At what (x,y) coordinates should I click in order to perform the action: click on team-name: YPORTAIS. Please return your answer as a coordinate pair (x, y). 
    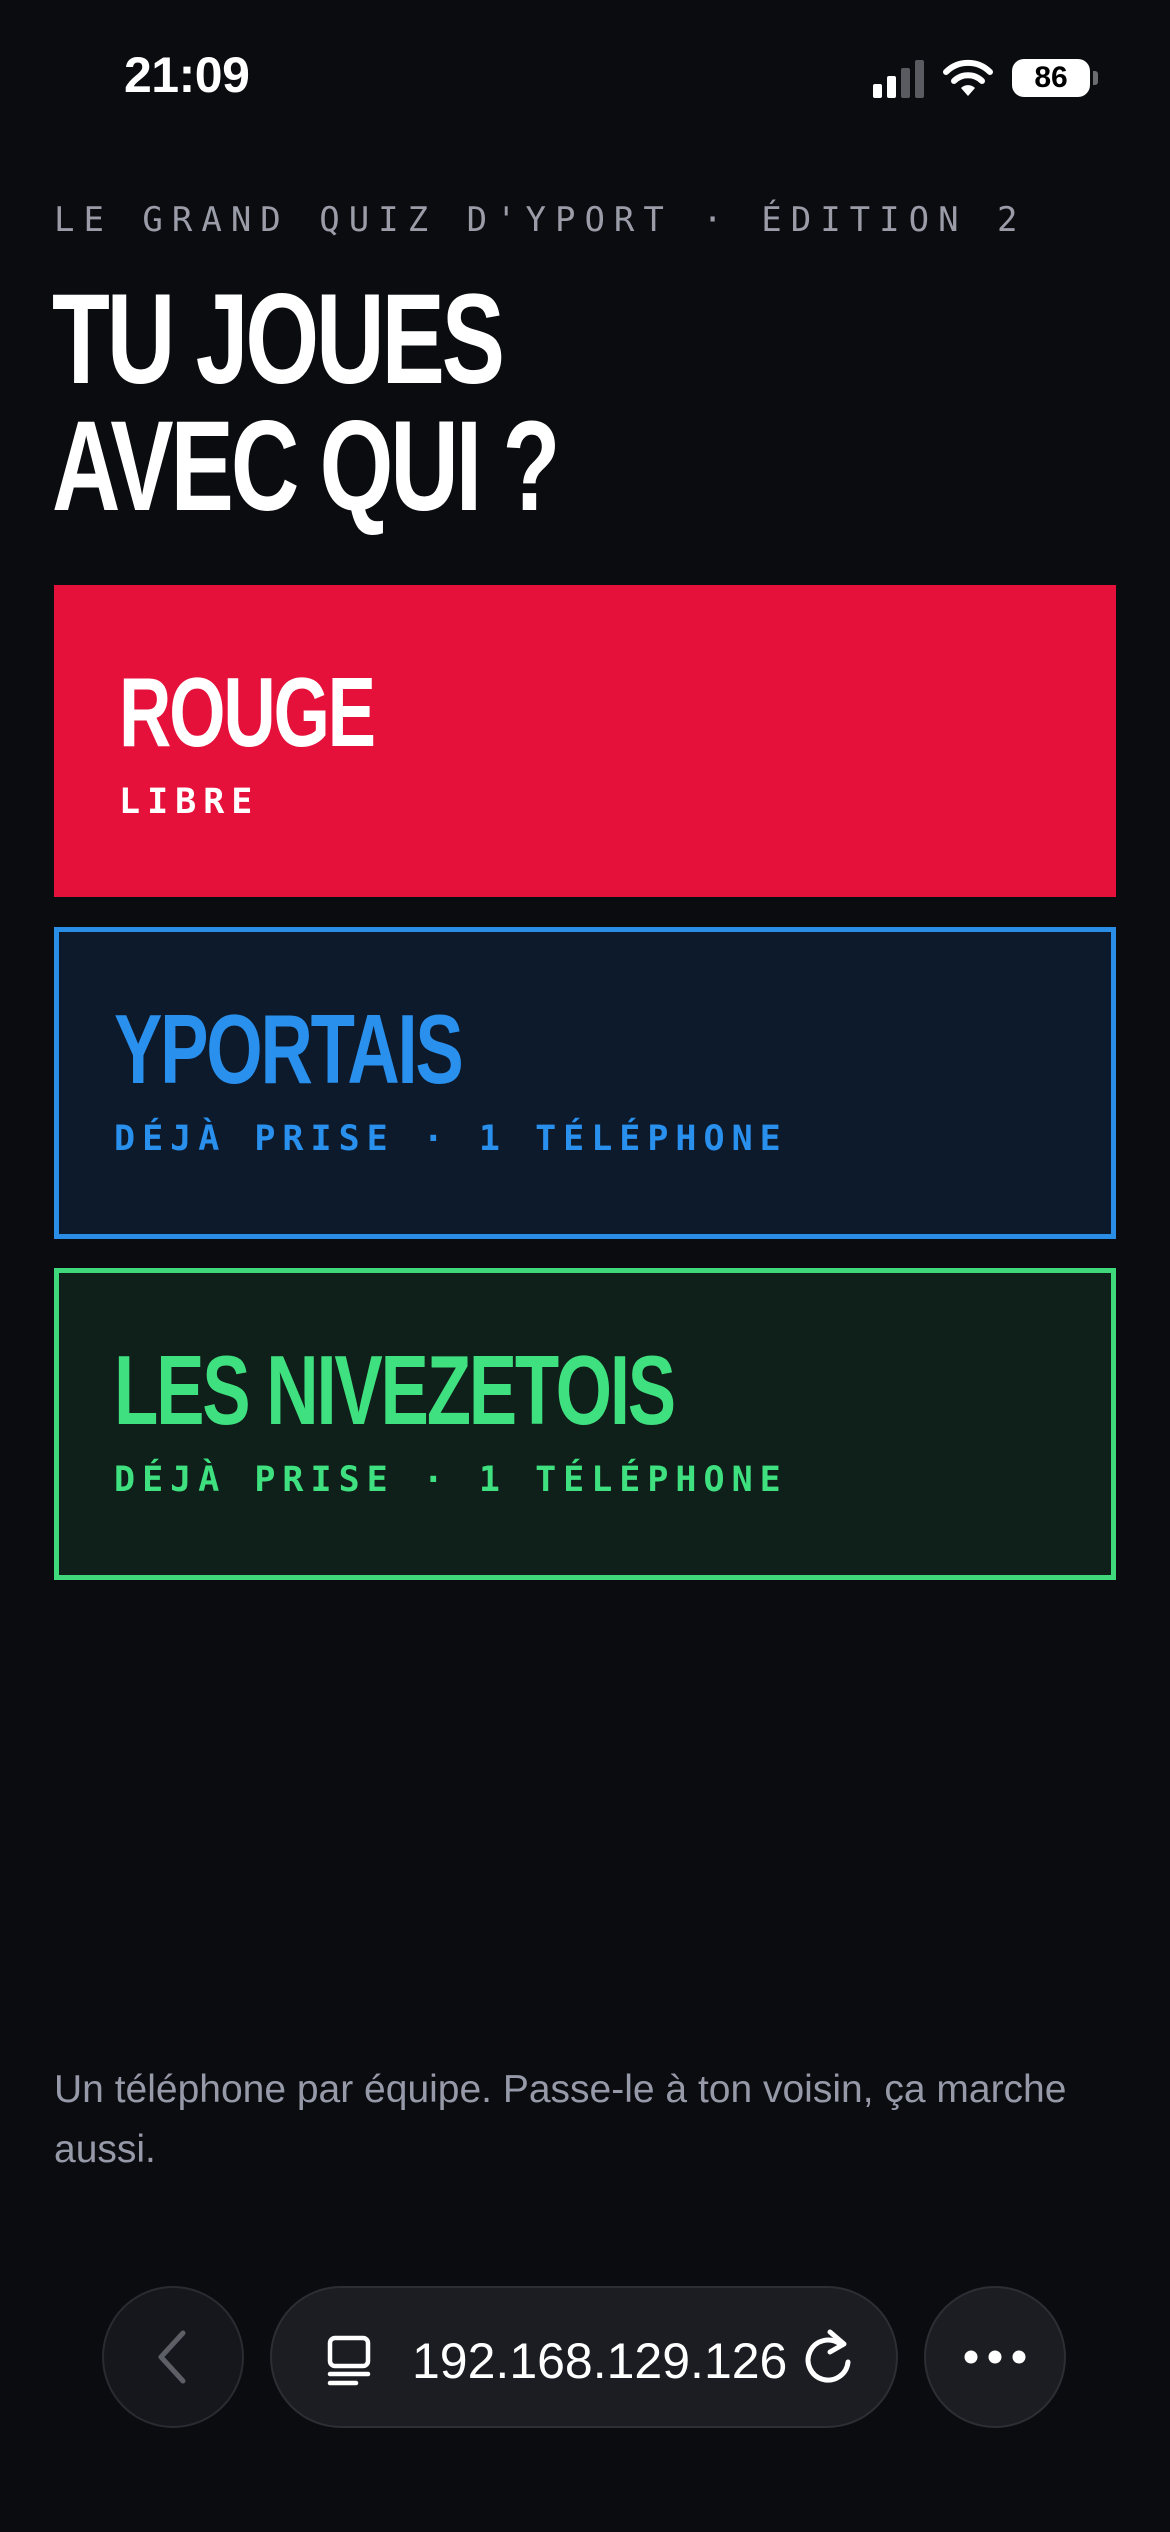
    Looking at the image, I should click on (289, 1049).